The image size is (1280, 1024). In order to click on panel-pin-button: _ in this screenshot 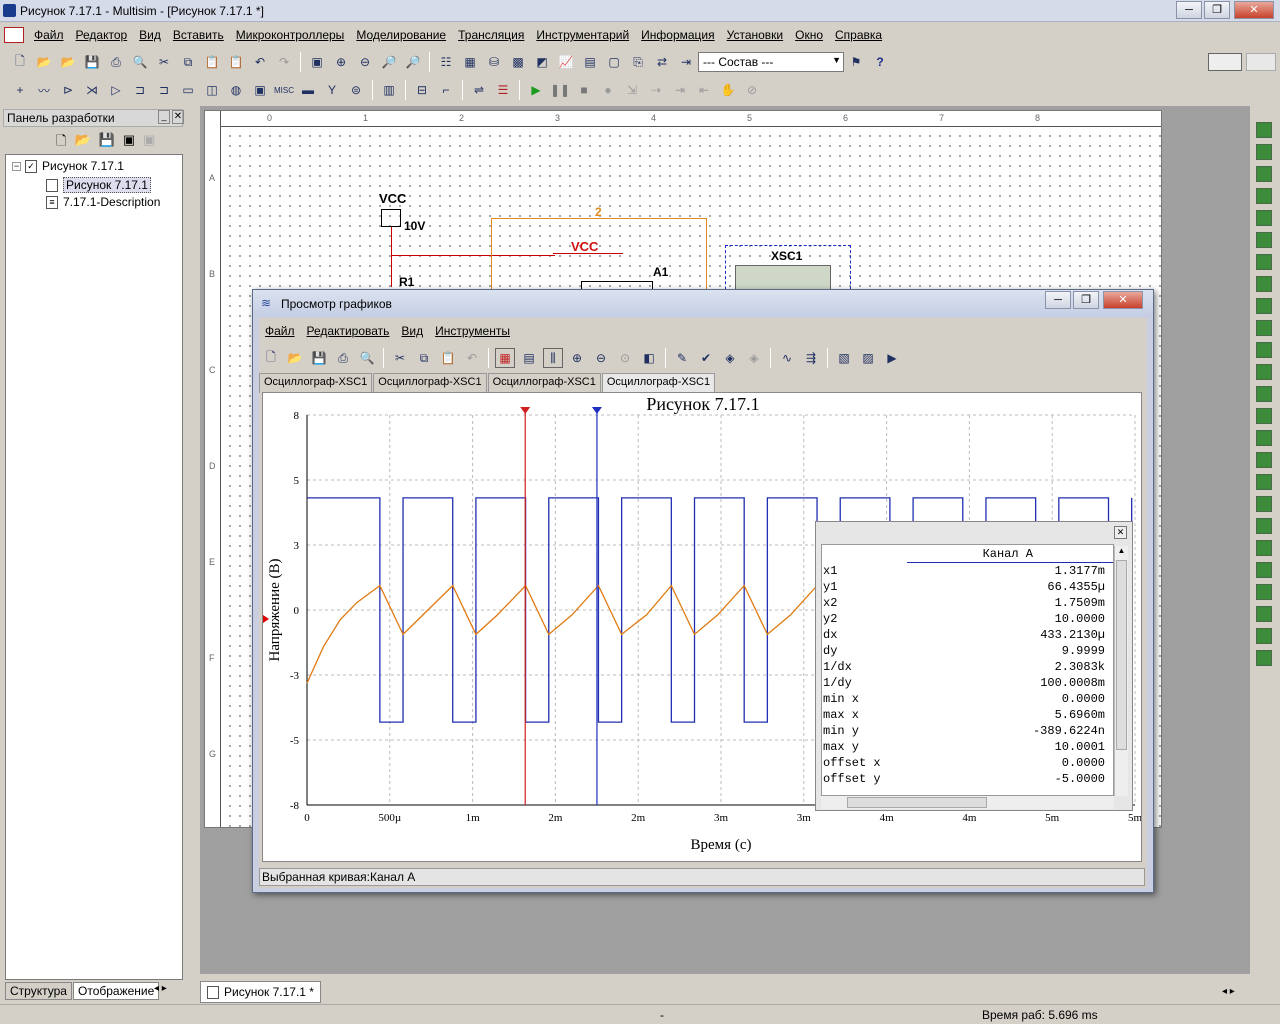, I will do `click(164, 117)`.